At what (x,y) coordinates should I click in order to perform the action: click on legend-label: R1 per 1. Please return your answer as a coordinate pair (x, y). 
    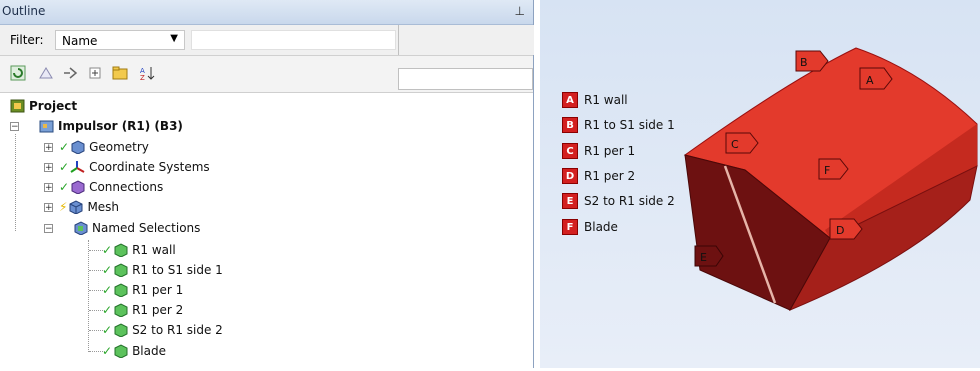
    Looking at the image, I should click on (610, 151).